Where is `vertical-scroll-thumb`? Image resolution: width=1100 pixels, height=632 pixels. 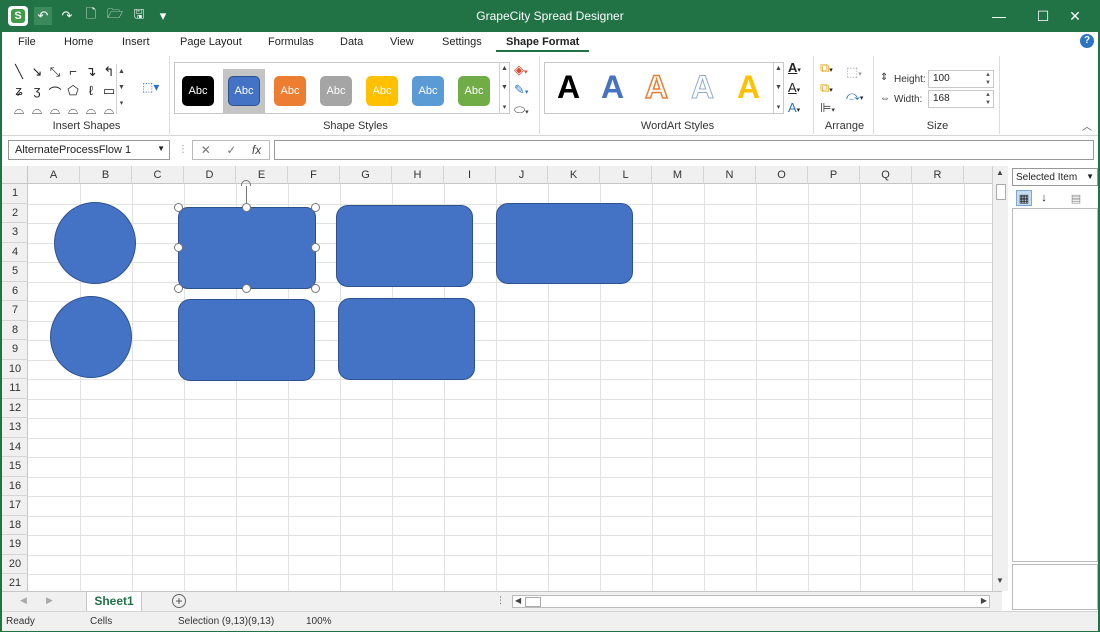
vertical-scroll-thumb is located at coordinates (1001, 192).